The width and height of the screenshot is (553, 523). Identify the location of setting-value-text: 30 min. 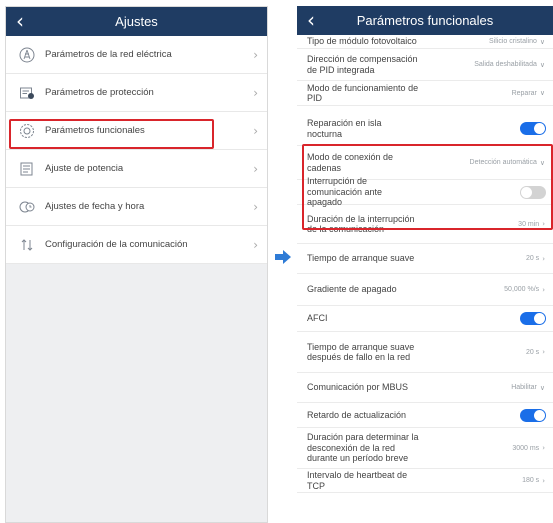
(529, 224).